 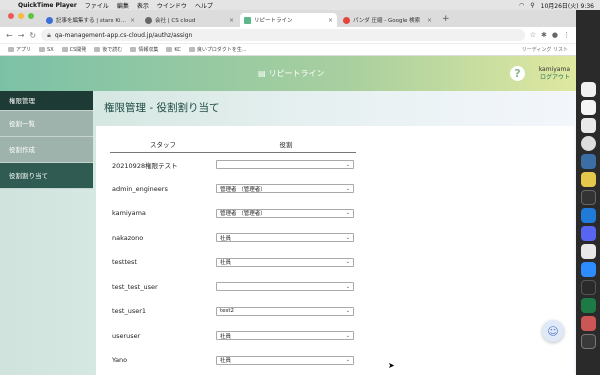 What do you see at coordinates (32, 35) in the screenshot?
I see `reload-icon: ↻` at bounding box center [32, 35].